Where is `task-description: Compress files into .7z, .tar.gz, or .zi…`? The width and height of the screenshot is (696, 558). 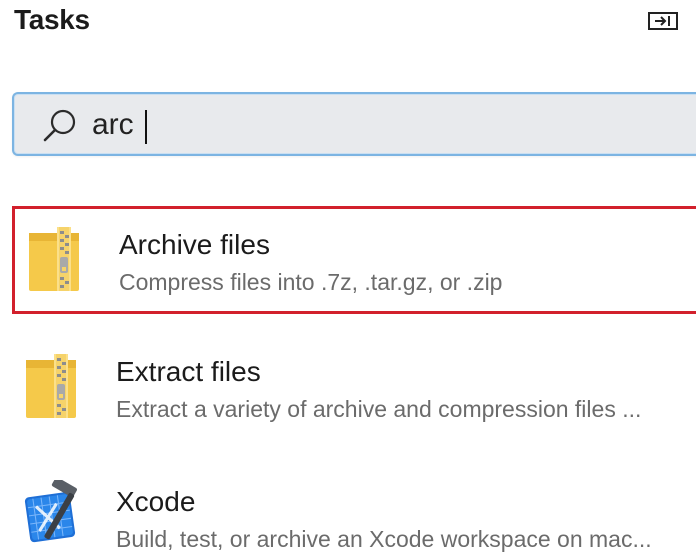 task-description: Compress files into .7z, .tar.gz, or .zi… is located at coordinates (311, 282).